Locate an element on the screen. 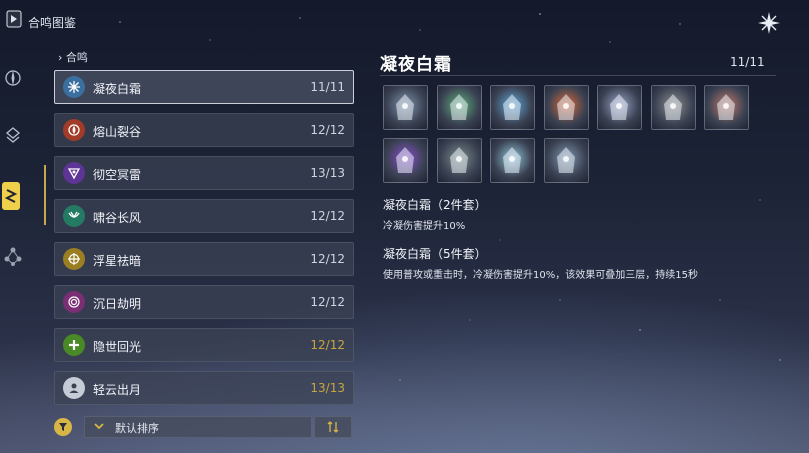 The height and width of the screenshot is (453, 809). filter-button is located at coordinates (63, 427).